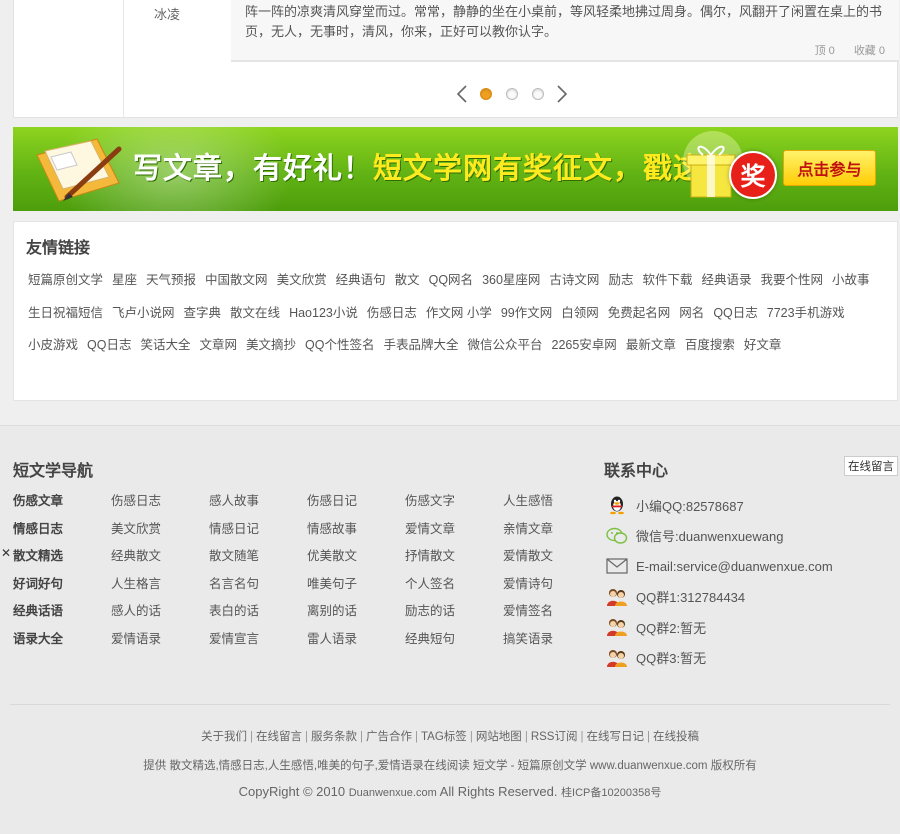 This screenshot has height=834, width=900. I want to click on nav-link: 伤感日记, so click(356, 504).